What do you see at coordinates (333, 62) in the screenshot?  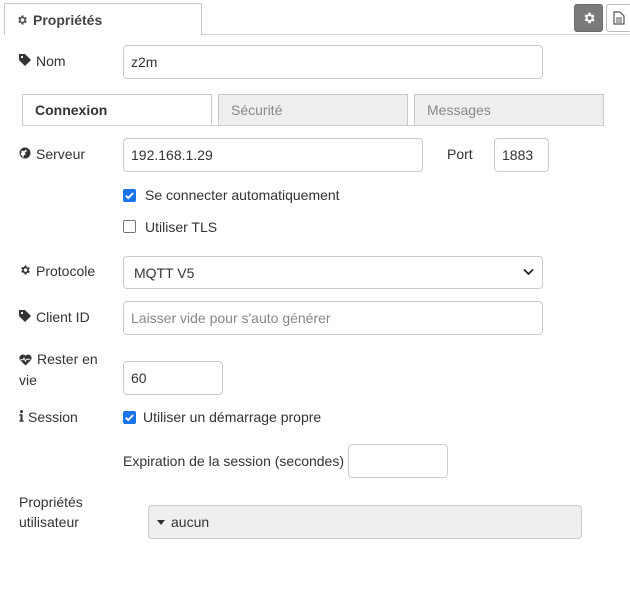 I see `name-input` at bounding box center [333, 62].